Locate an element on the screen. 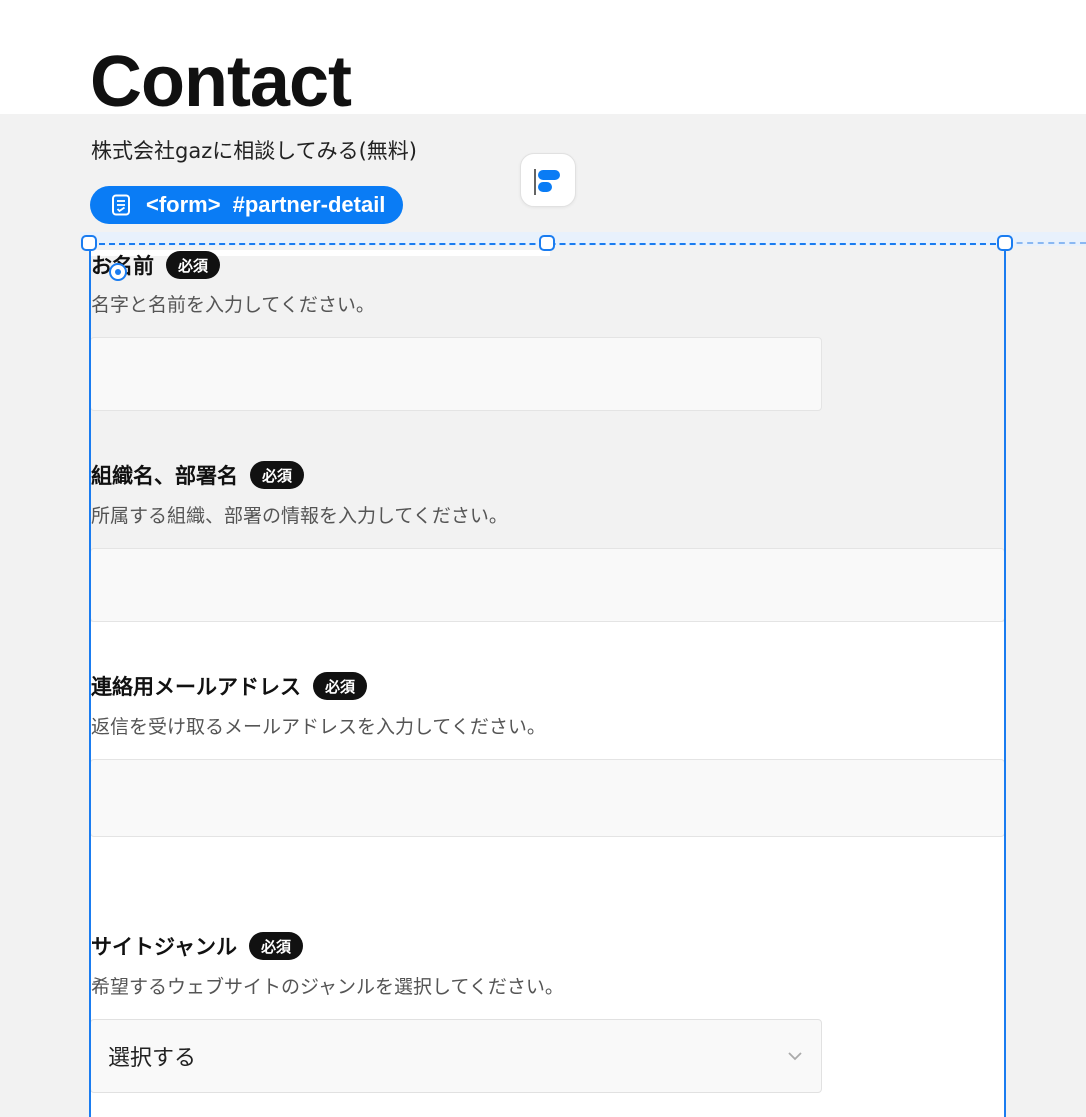 The image size is (1086, 1117). form-tag-element: <form> is located at coordinates (183, 204).